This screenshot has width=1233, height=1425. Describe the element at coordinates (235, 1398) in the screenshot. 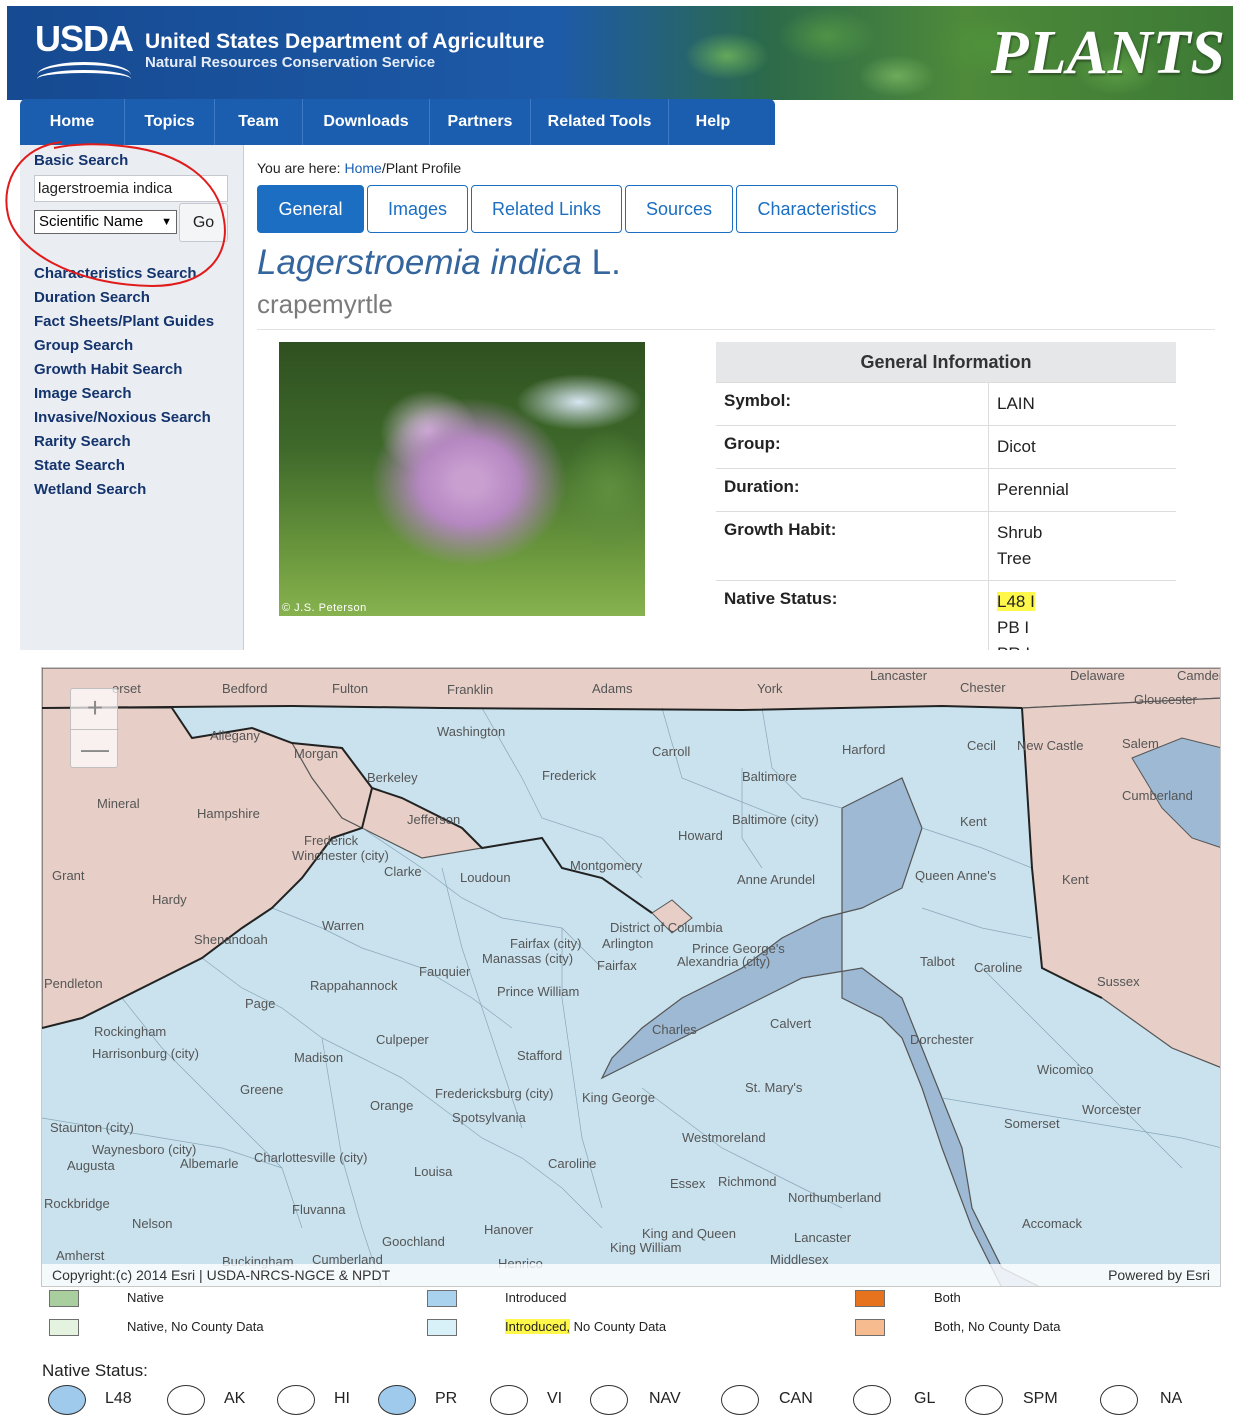

I see `radio-label: AK` at that location.